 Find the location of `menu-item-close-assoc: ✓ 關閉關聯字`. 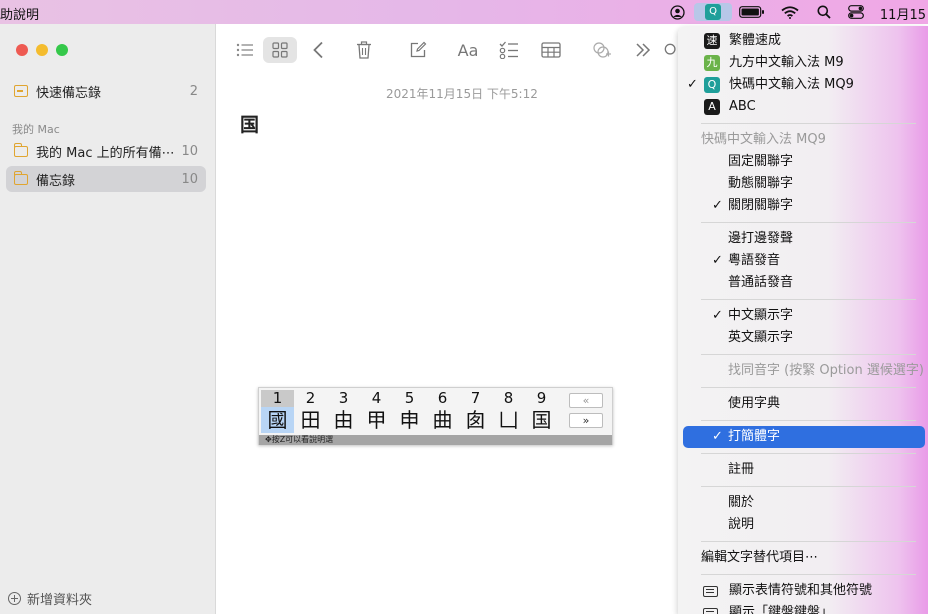

menu-item-close-assoc: ✓ 關閉關聯字 is located at coordinates (803, 206).